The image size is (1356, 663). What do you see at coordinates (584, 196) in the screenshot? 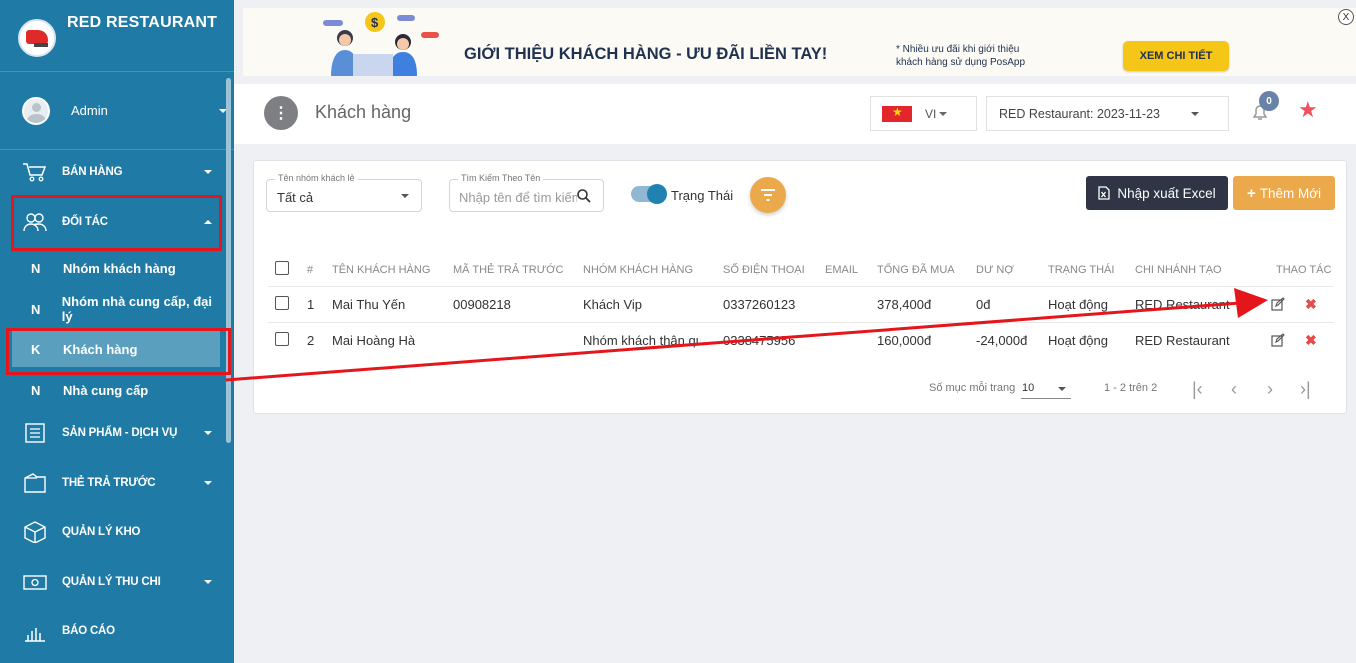
I see `search-icon` at bounding box center [584, 196].